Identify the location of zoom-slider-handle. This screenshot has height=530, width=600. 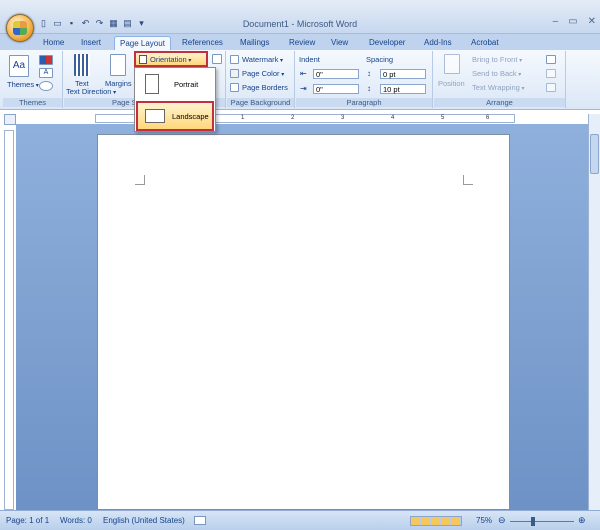
(533, 521).